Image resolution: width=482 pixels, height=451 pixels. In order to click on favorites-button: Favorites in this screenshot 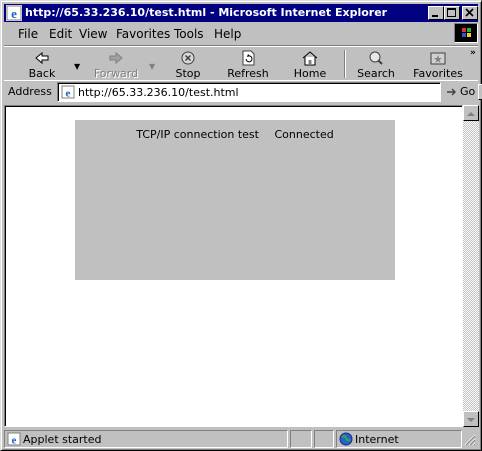, I will do `click(438, 64)`.